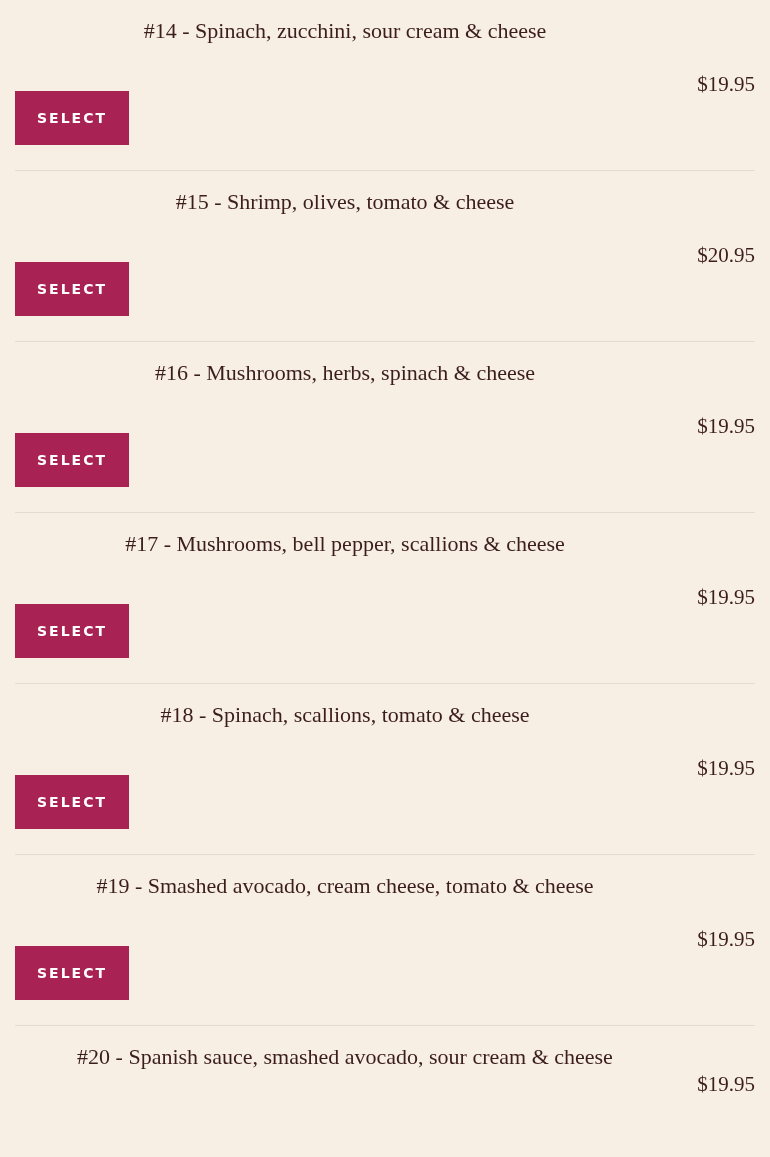 The width and height of the screenshot is (770, 1157). I want to click on pizza-title: #15 - Shrimp, olives, tomato & cheese, so click(345, 202).